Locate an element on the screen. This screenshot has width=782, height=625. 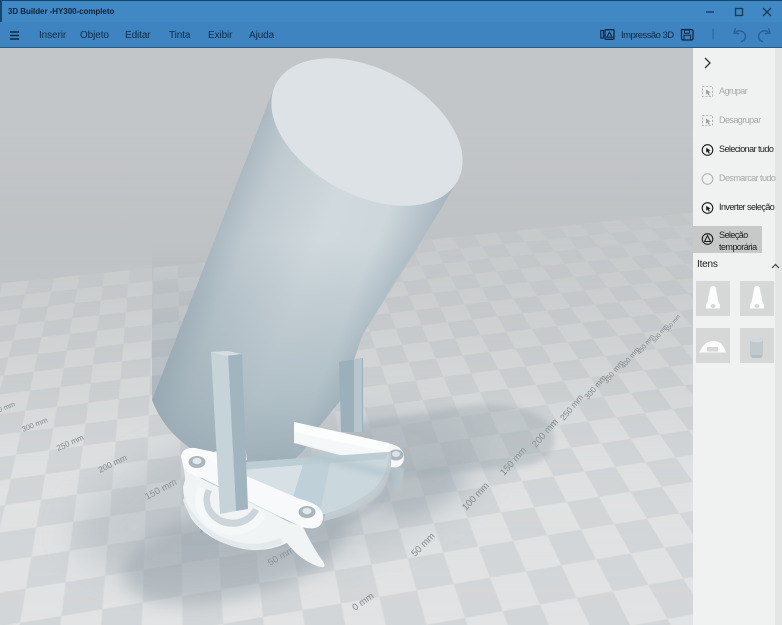
svg-text: 300 mm is located at coordinates (34, 424).